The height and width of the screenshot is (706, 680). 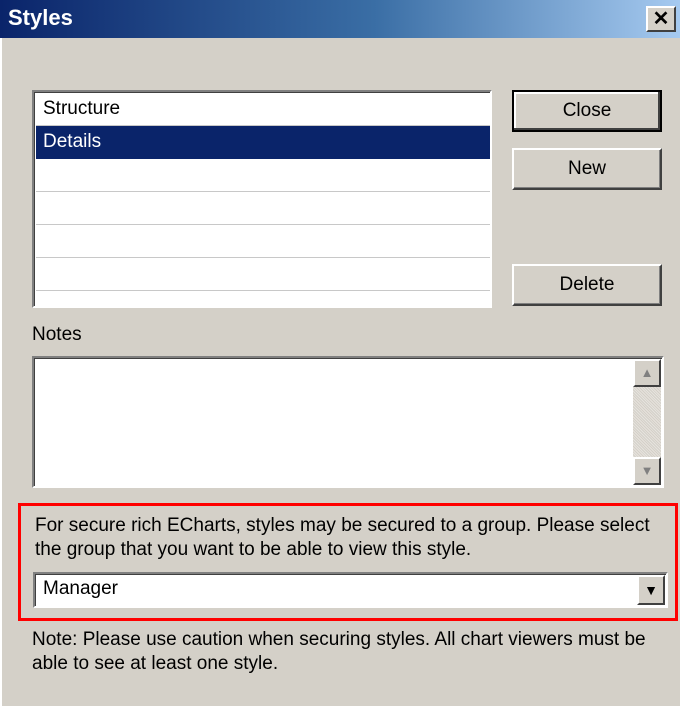 I want to click on delete-button: Delete, so click(x=587, y=285).